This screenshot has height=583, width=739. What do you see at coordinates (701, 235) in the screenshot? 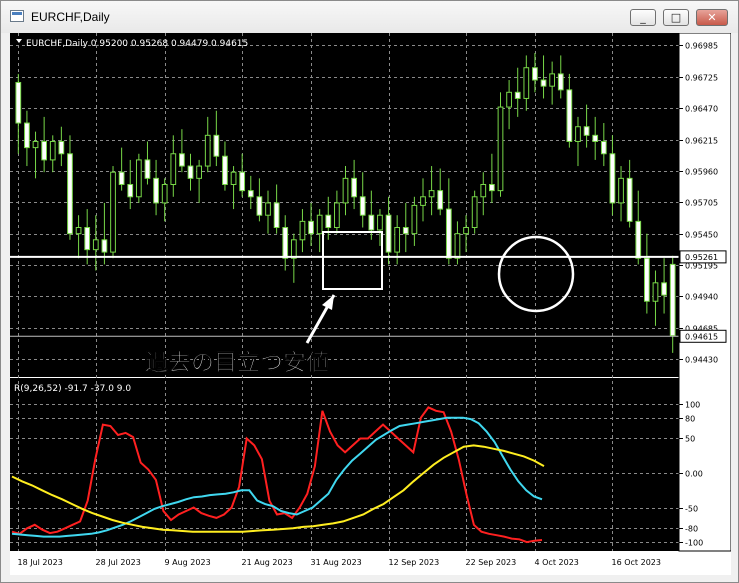
I see `price-tick-label: 0.95450` at bounding box center [701, 235].